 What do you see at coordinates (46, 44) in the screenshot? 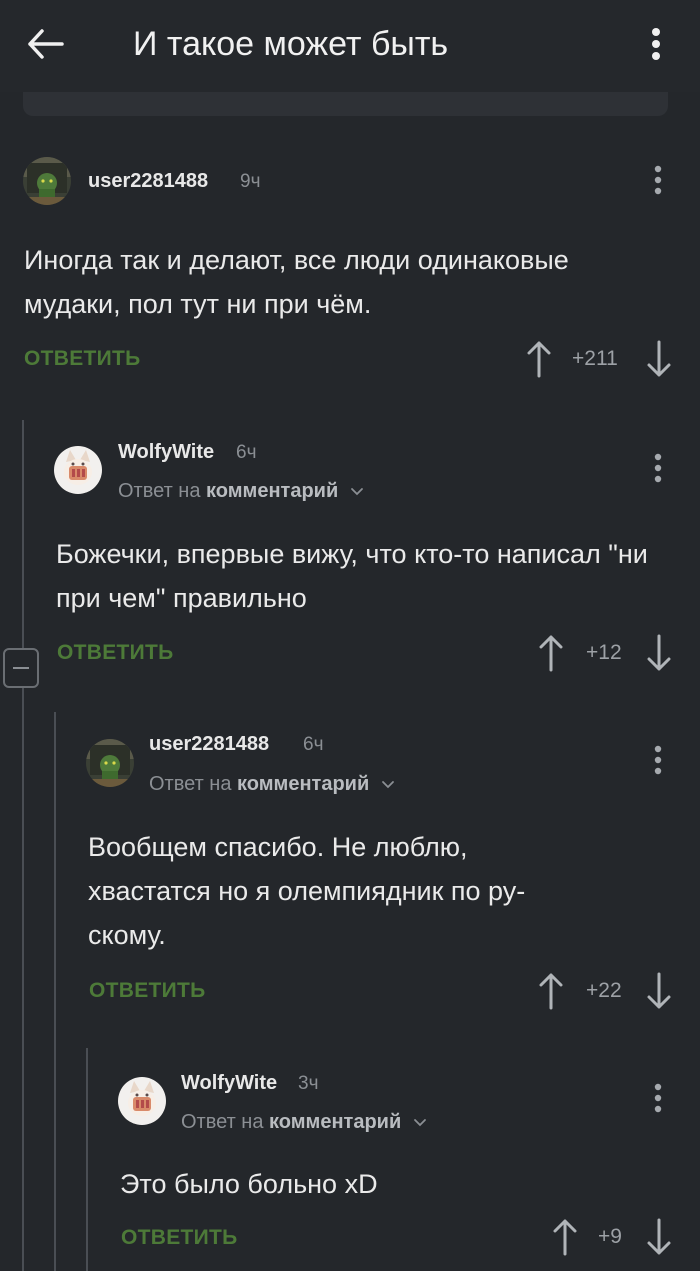
I see `arrow-left-icon` at bounding box center [46, 44].